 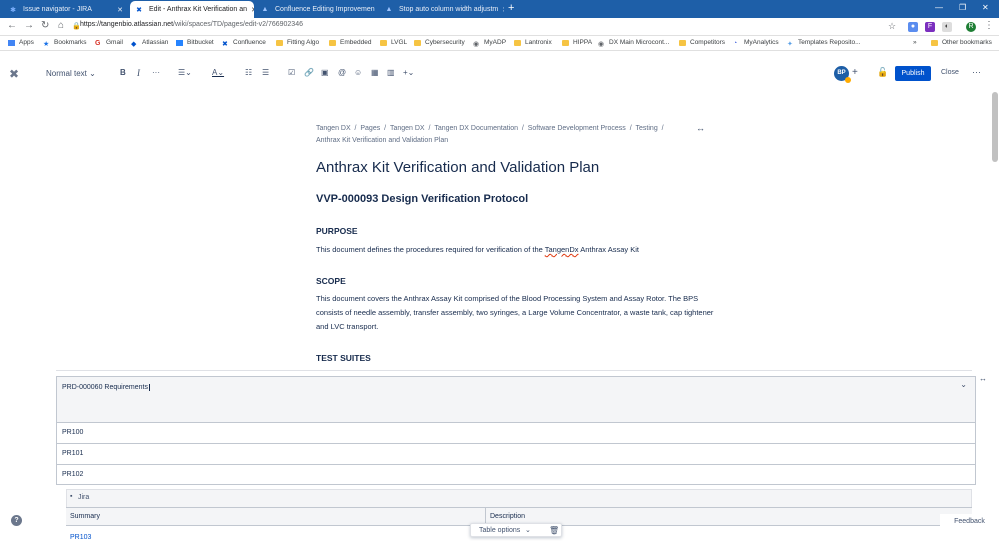 What do you see at coordinates (702, 42) in the screenshot?
I see `bookmark-competitors: Competitors` at bounding box center [702, 42].